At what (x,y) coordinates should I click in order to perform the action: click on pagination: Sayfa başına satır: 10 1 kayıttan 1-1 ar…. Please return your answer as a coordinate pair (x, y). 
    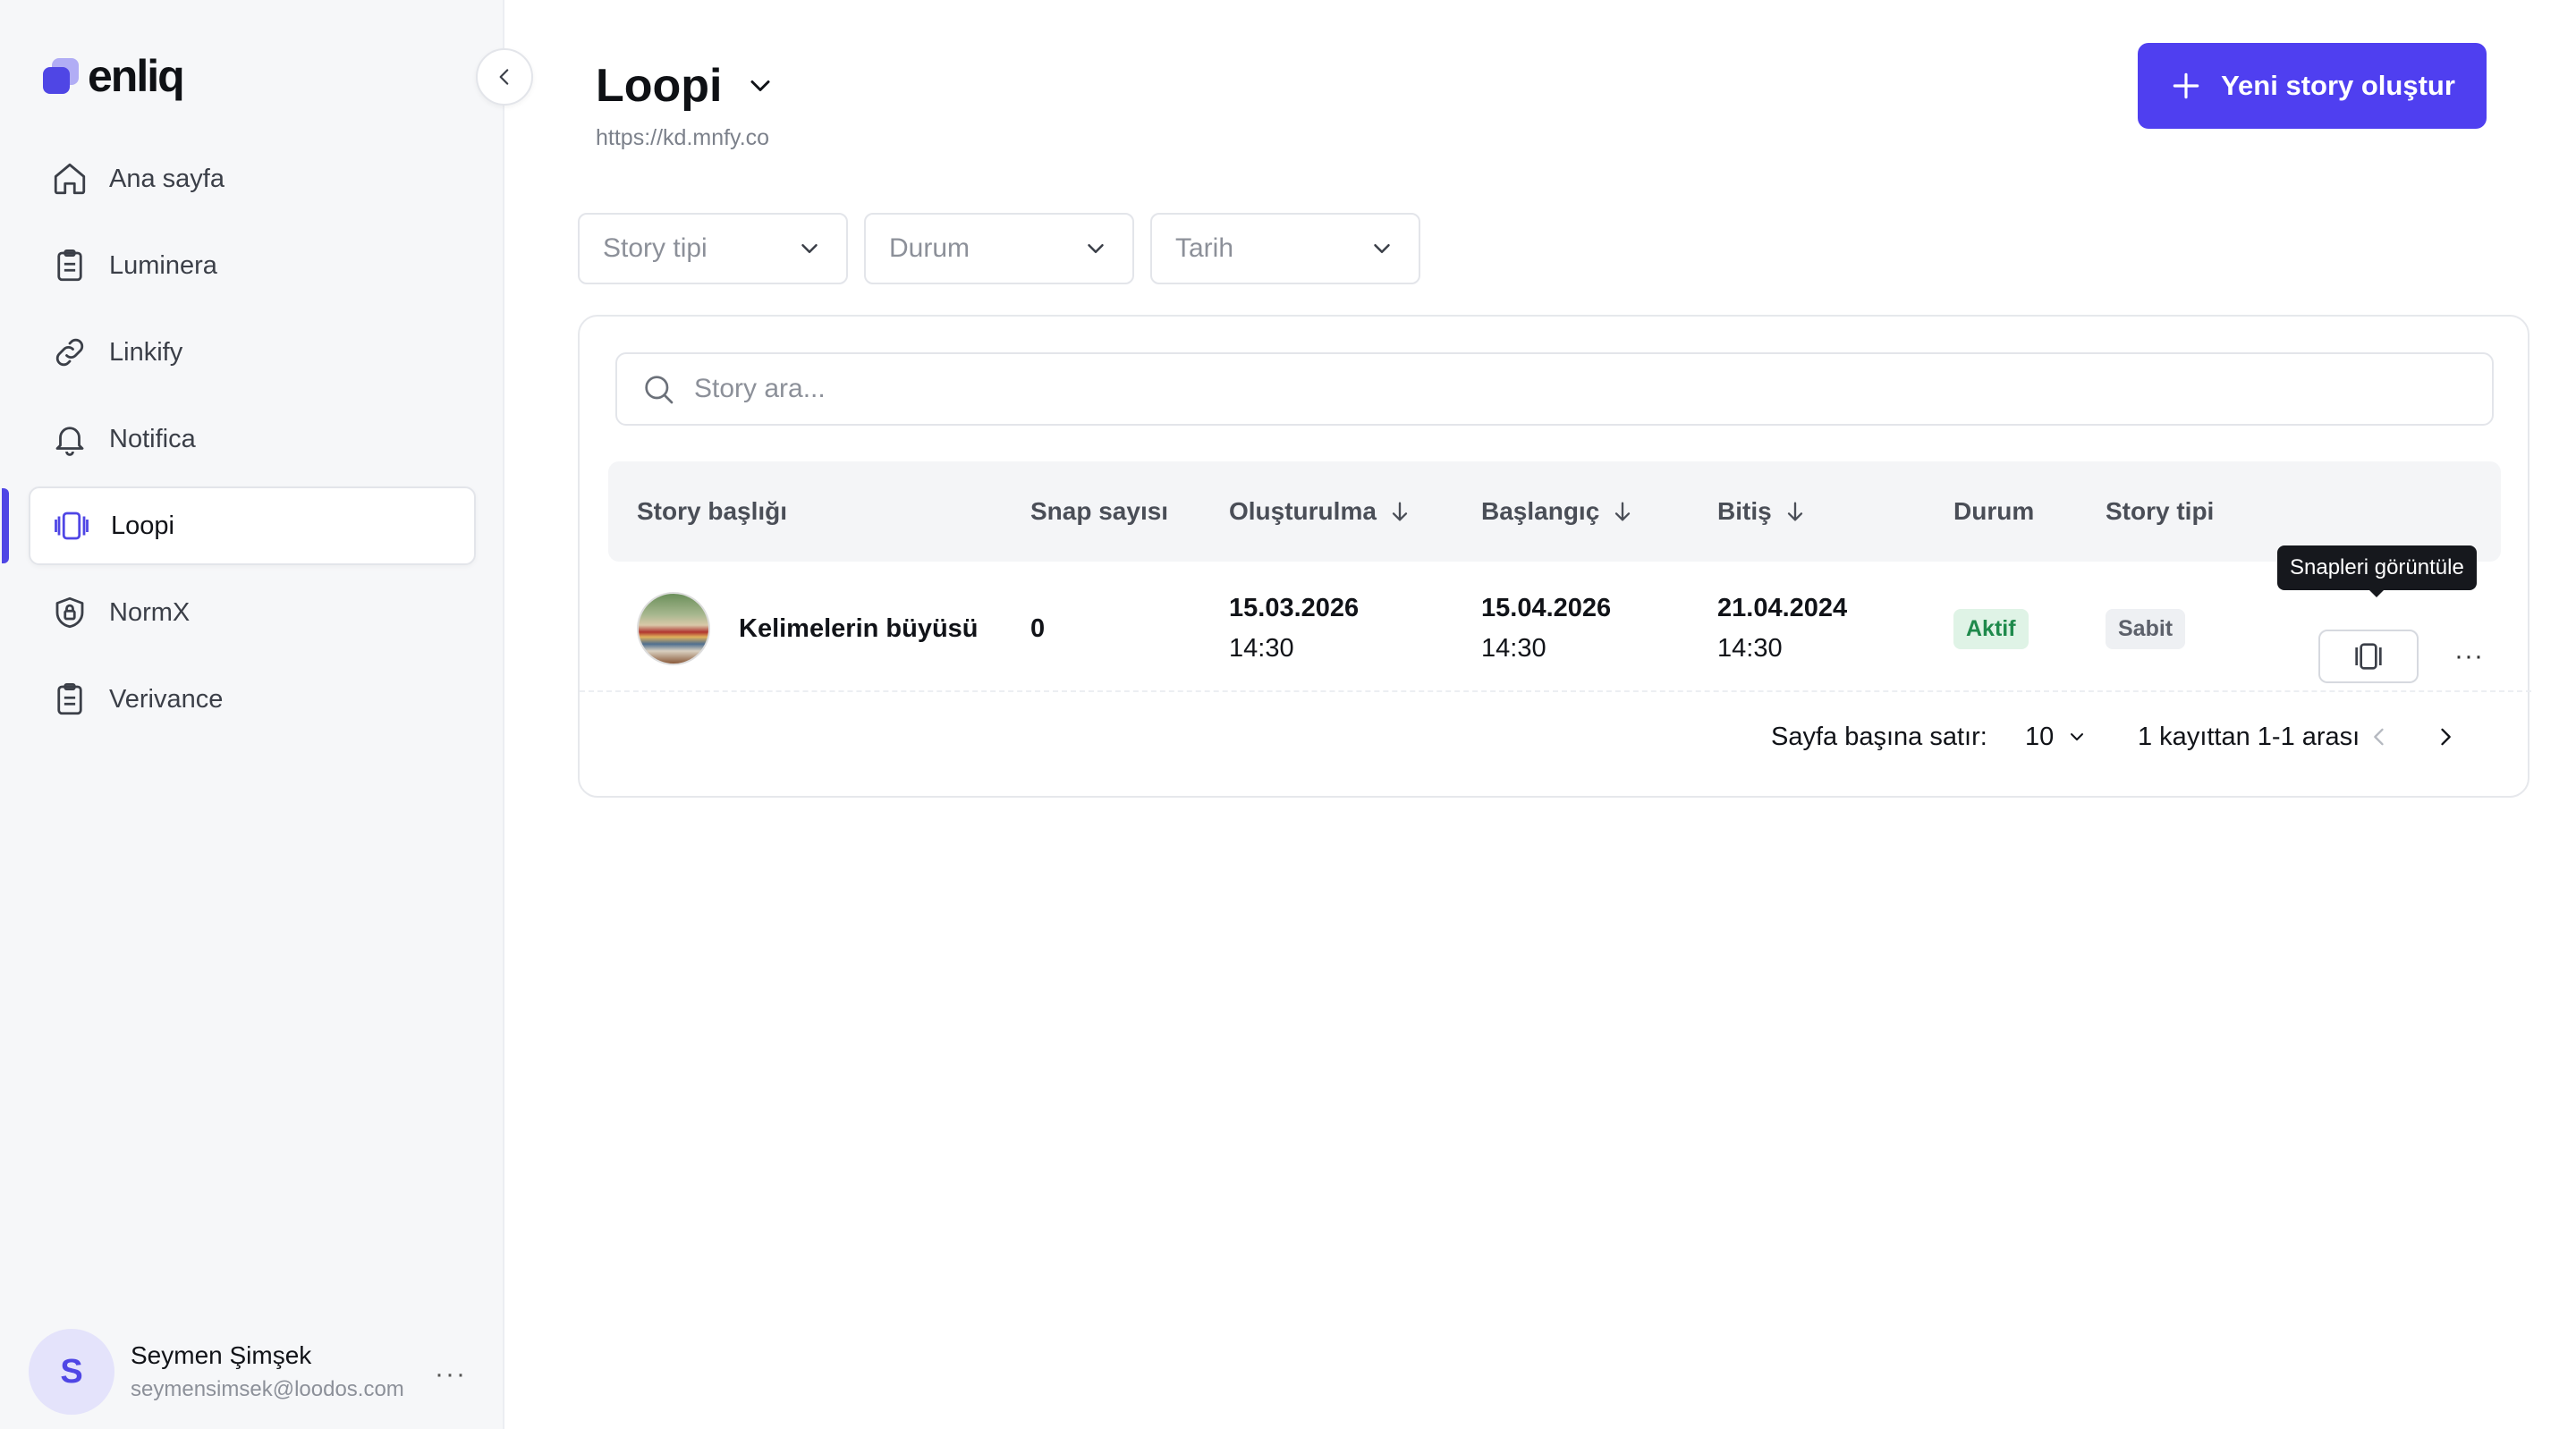
    Looking at the image, I should click on (1555, 737).